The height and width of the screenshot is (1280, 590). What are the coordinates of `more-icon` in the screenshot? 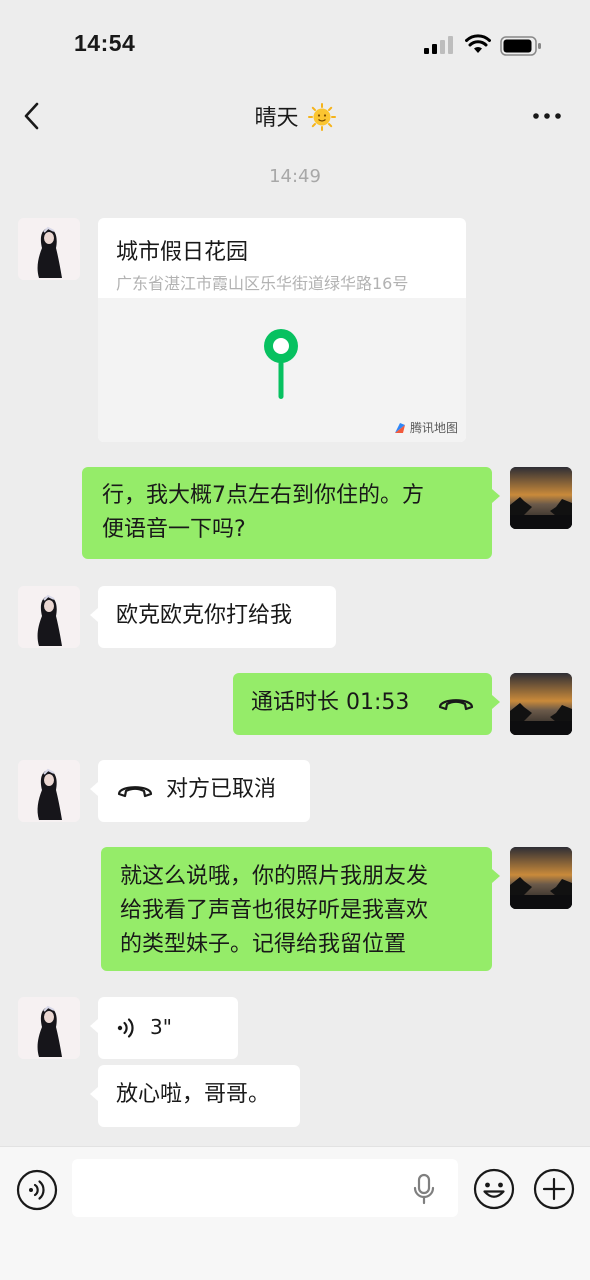 It's located at (547, 116).